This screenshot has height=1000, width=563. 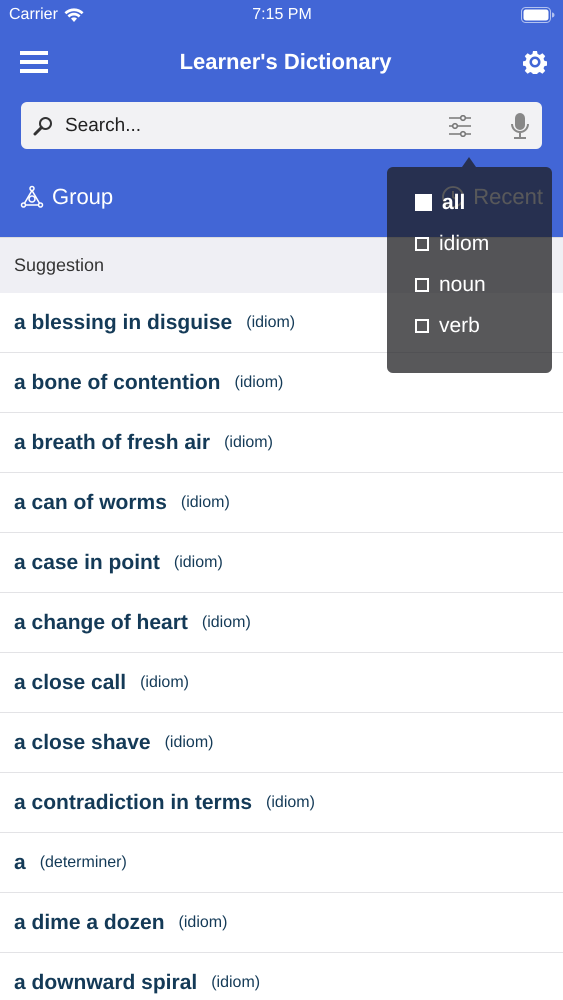 What do you see at coordinates (83, 197) in the screenshot?
I see `tab: Group` at bounding box center [83, 197].